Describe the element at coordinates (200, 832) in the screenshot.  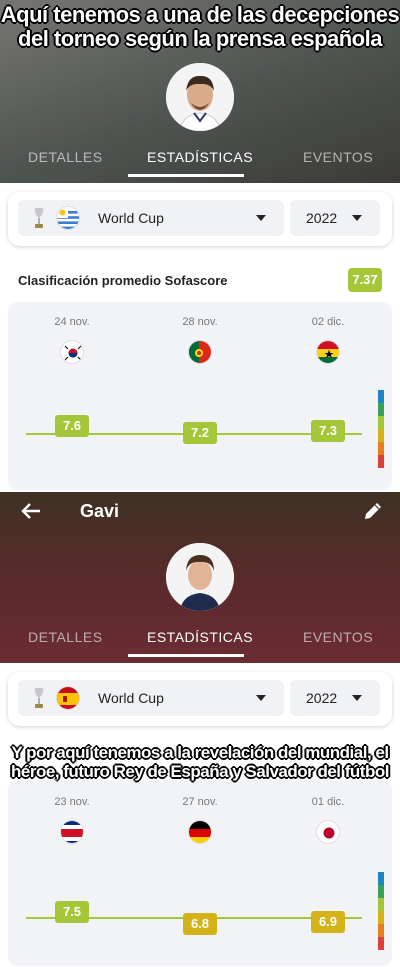
I see `germany-flag-icon` at that location.